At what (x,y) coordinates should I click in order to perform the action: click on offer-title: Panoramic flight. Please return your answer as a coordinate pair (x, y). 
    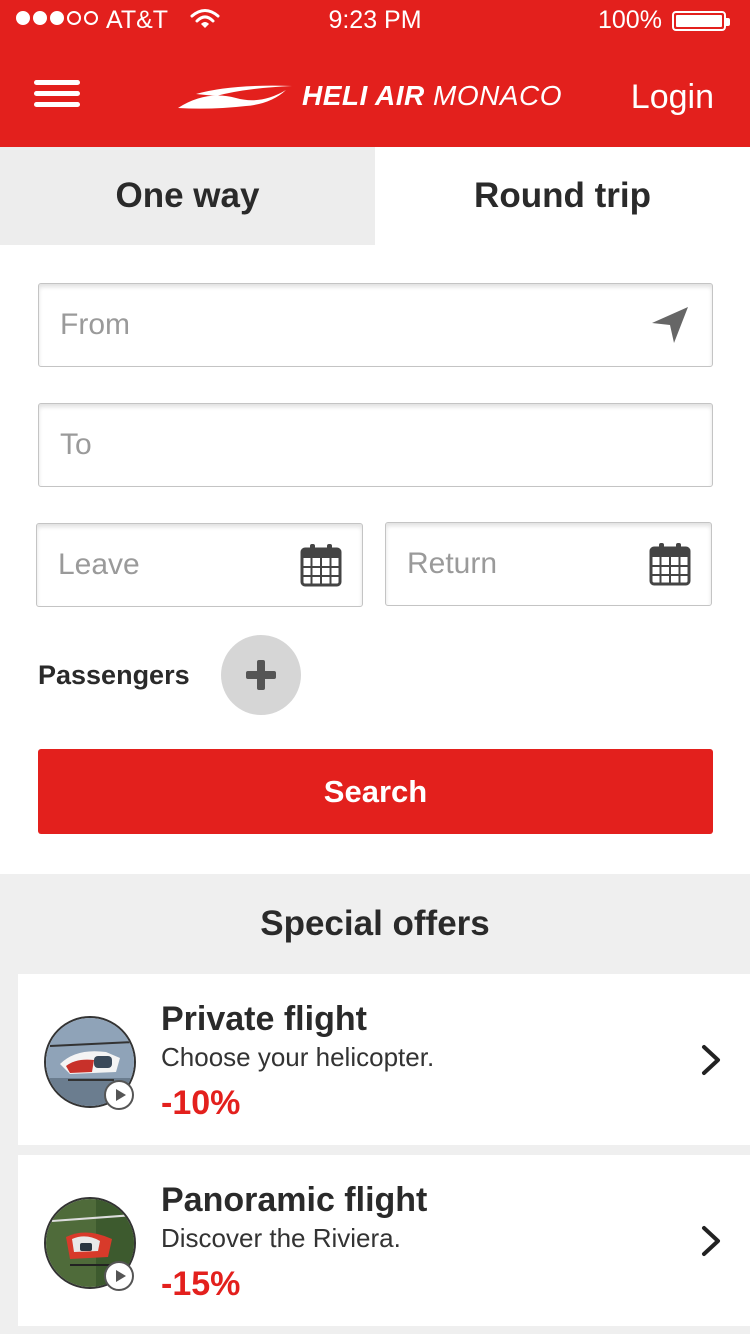
    Looking at the image, I should click on (294, 1200).